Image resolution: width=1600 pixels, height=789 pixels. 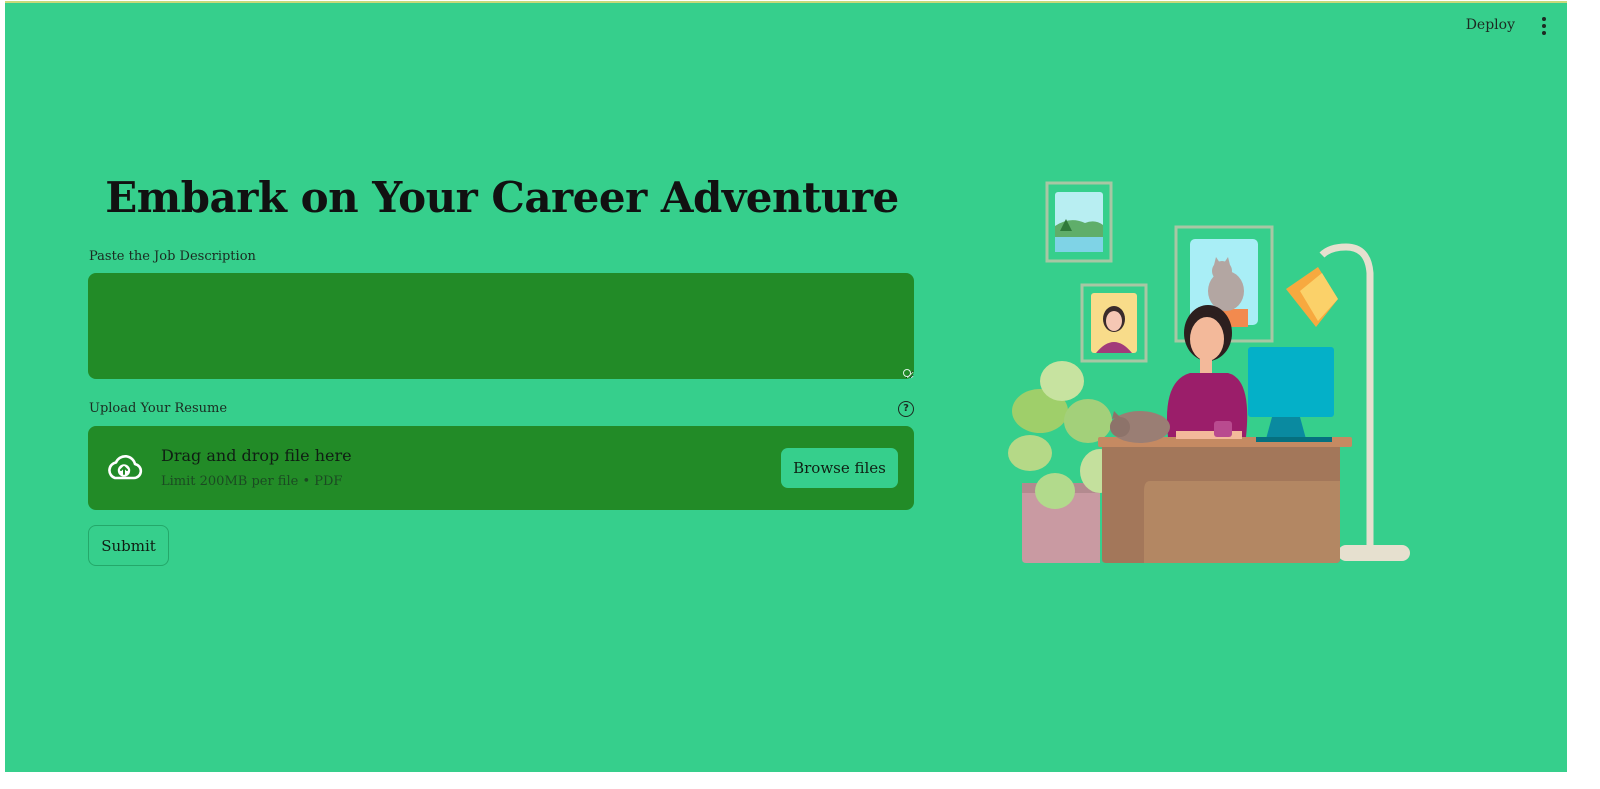 I want to click on dropzone-limit-text: Limit 200MB per file • PDF, so click(x=252, y=481).